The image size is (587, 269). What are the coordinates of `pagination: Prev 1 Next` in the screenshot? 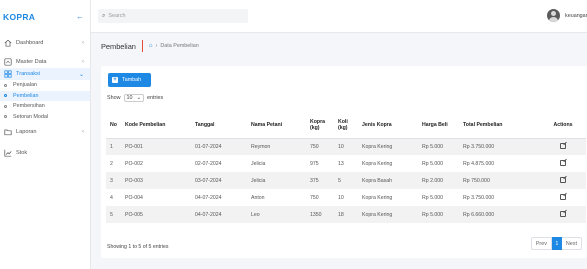 It's located at (556, 243).